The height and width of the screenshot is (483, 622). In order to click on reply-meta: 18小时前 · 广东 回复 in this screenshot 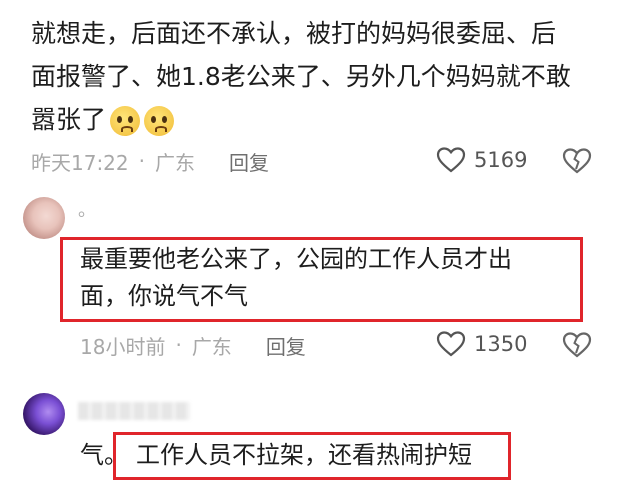, I will do `click(193, 345)`.